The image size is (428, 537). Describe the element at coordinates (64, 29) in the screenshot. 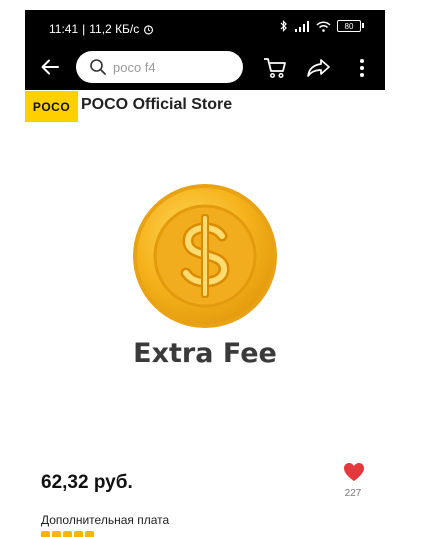

I see `status-time: 11:41` at that location.